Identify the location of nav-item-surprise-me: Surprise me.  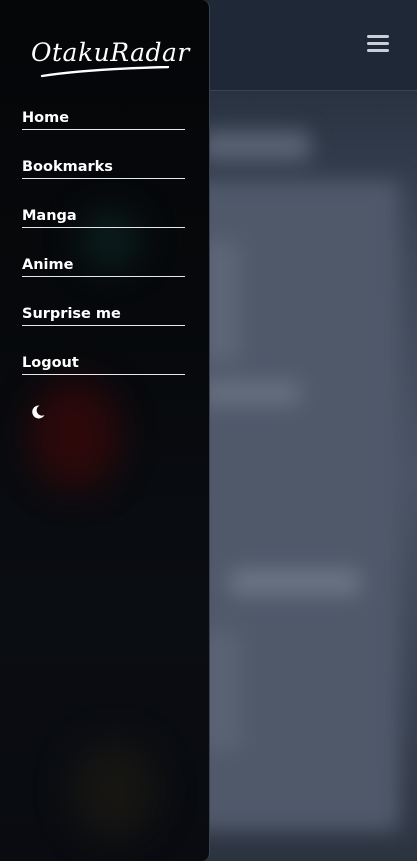
(103, 327).